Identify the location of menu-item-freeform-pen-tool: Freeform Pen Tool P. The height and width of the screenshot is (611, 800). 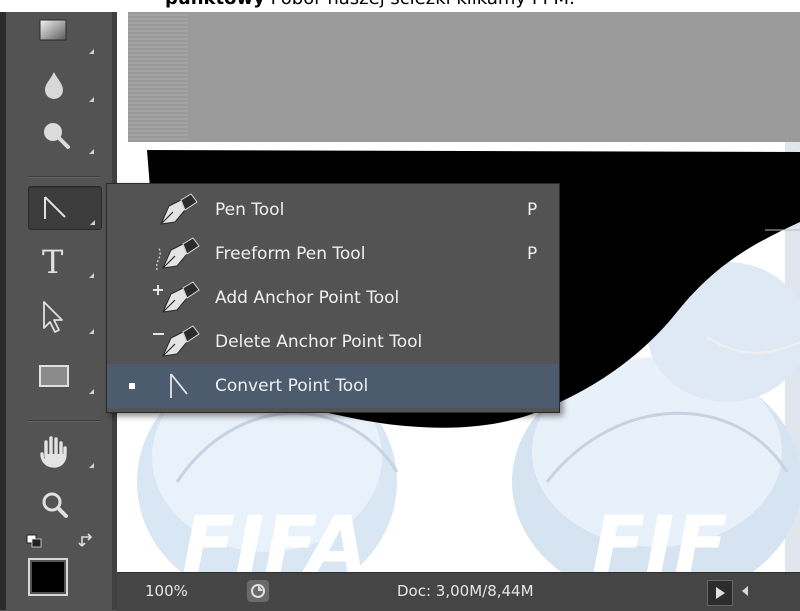
(333, 254).